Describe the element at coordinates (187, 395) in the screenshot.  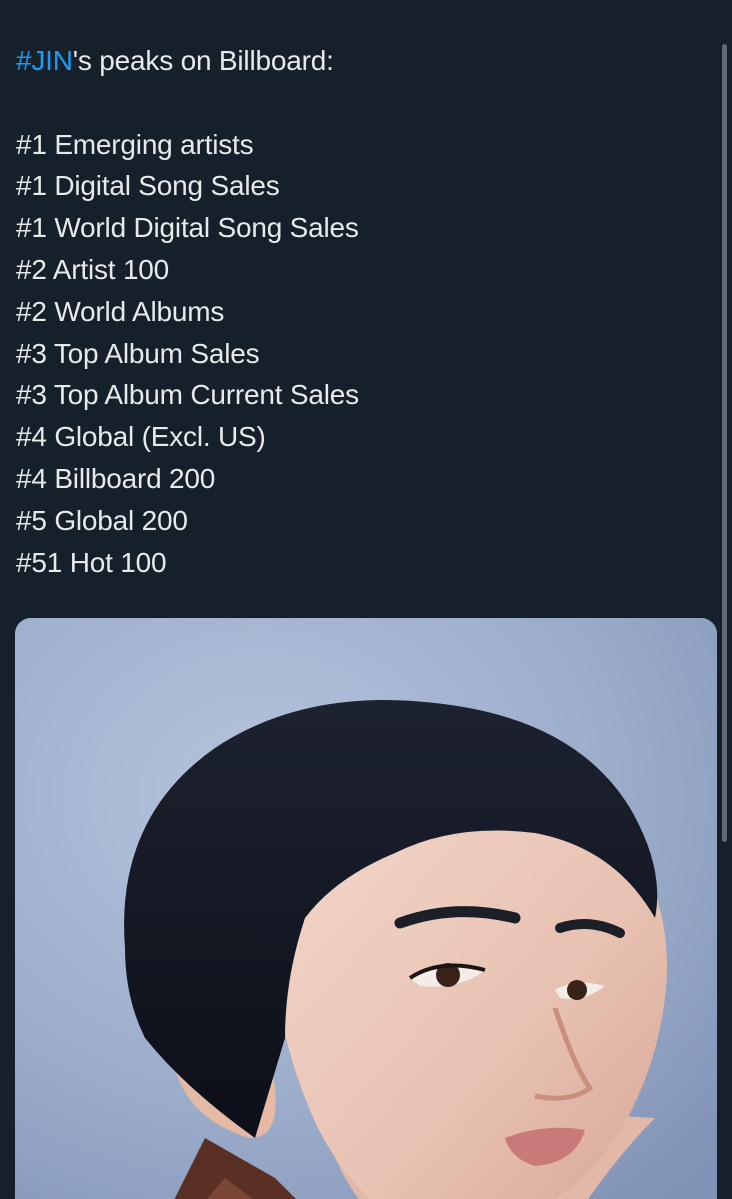
I see `peak-item: #3 Top Album Current Sales` at that location.